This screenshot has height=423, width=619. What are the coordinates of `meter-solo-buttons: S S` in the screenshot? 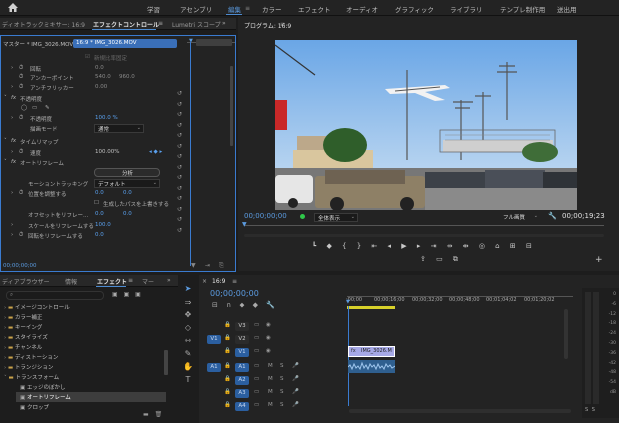 It's located at (590, 410).